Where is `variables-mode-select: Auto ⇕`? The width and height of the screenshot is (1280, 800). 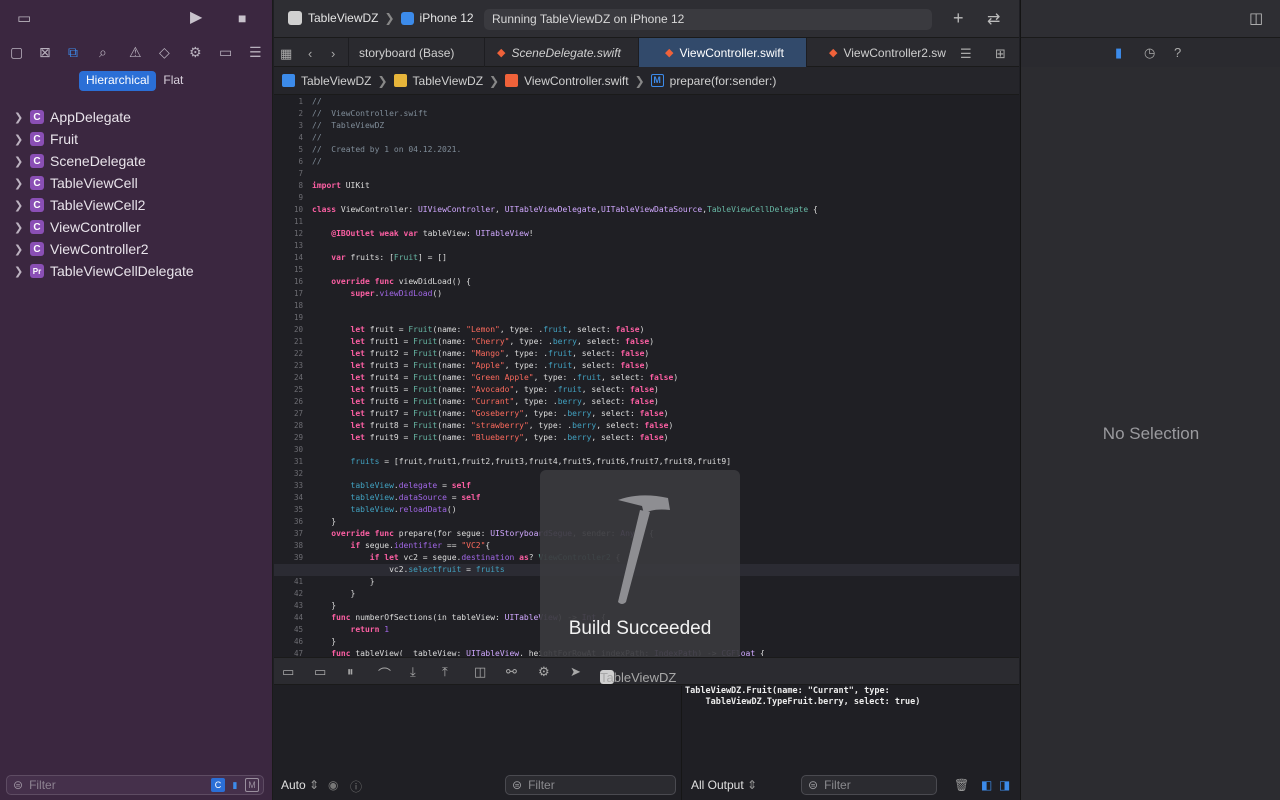 variables-mode-select: Auto ⇕ is located at coordinates (300, 785).